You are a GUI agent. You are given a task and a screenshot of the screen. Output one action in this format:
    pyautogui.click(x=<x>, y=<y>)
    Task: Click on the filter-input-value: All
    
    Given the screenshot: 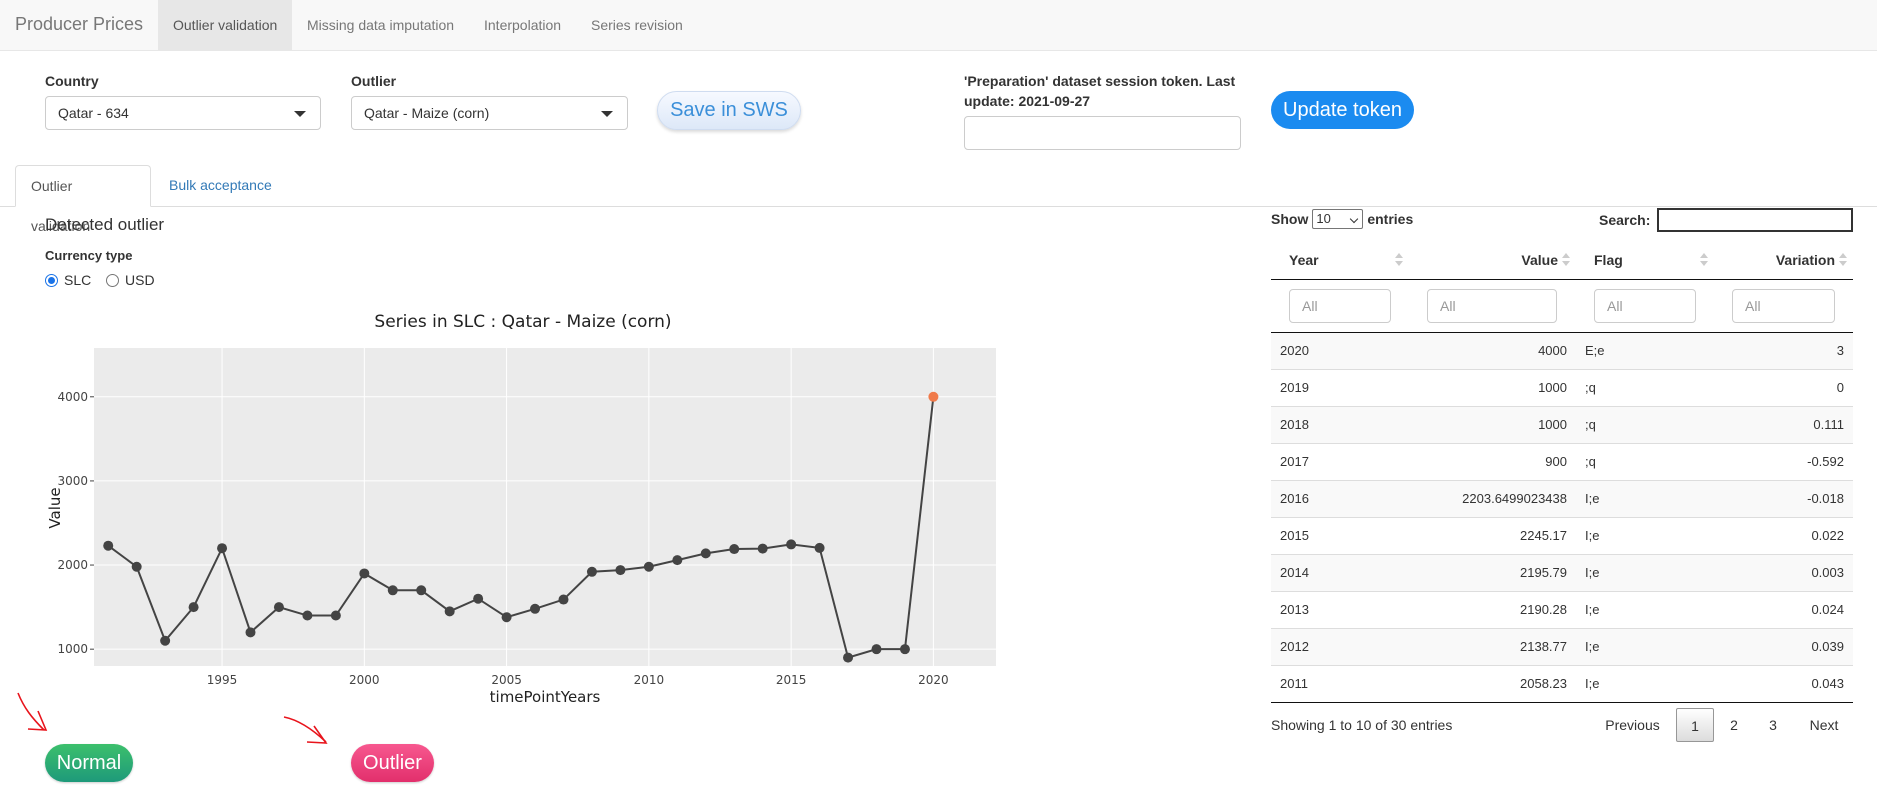 What is the action you would take?
    pyautogui.click(x=1492, y=305)
    